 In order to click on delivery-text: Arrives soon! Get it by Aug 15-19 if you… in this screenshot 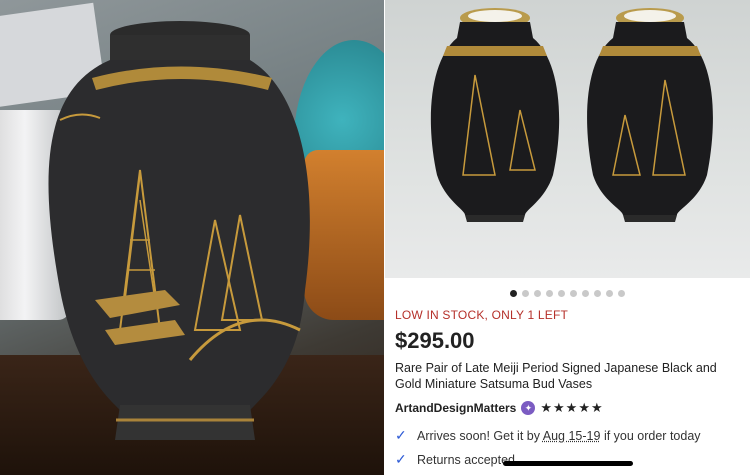, I will do `click(559, 436)`.